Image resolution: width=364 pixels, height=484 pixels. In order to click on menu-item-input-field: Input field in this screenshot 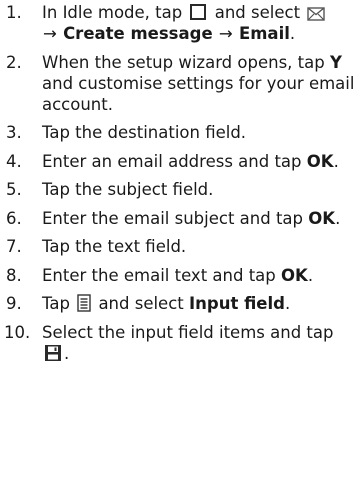, I will do `click(237, 303)`.